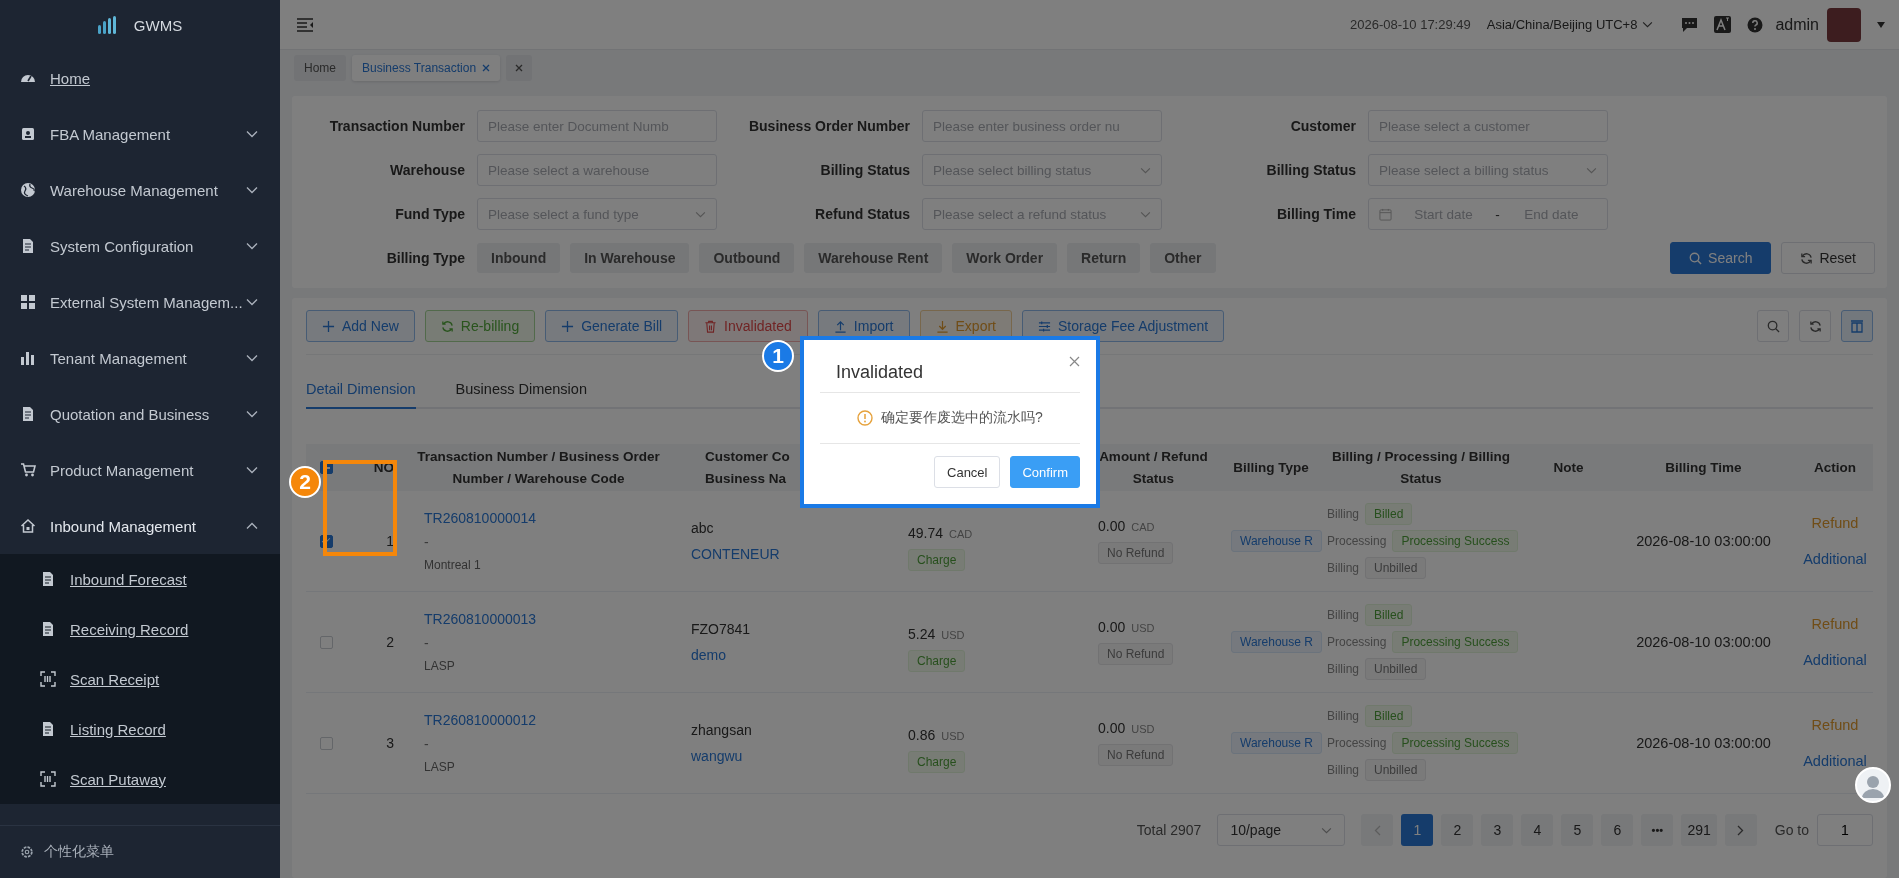 The height and width of the screenshot is (878, 1899). I want to click on menu-item: Product Management, so click(140, 470).